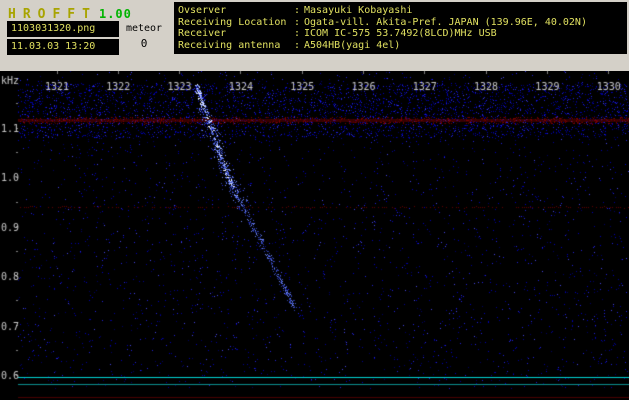 This screenshot has height=400, width=629. I want to click on filename-display: 1103031320.png, so click(63, 29).